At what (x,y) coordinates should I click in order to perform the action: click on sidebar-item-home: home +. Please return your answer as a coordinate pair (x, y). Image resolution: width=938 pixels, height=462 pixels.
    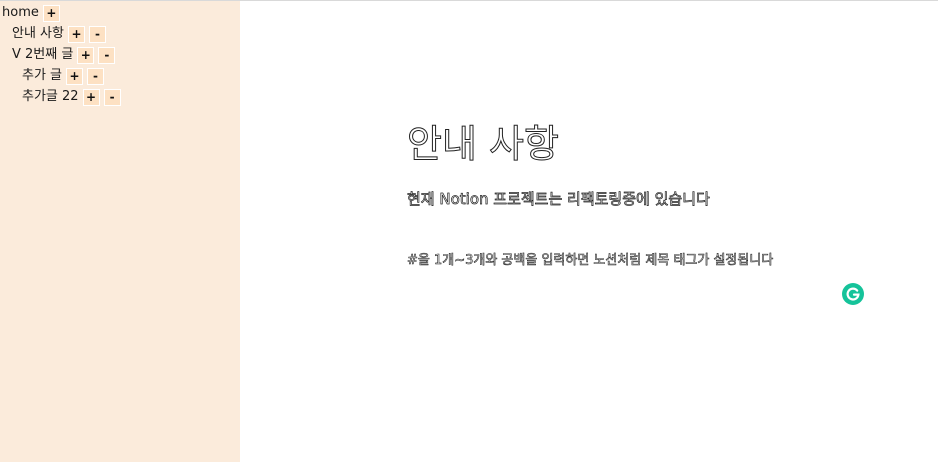
    Looking at the image, I should click on (31, 13).